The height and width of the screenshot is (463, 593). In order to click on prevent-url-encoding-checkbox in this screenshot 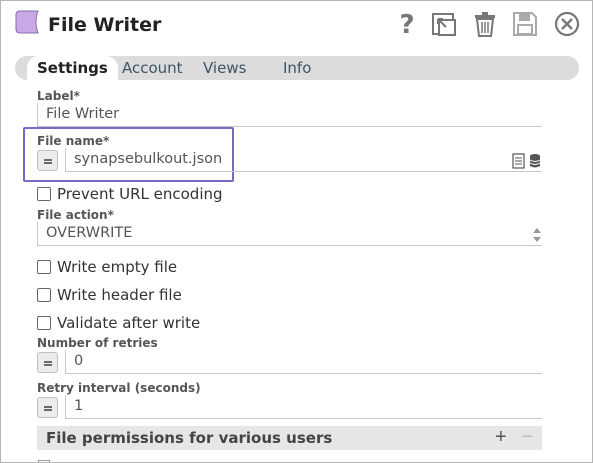, I will do `click(44, 194)`.